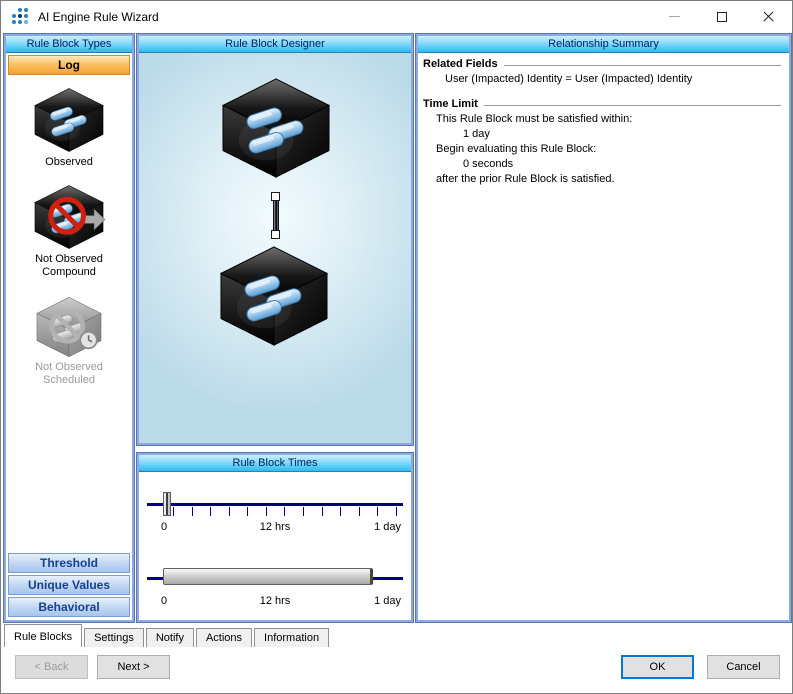  I want to click on rule-block-times-header: Rule Block Times, so click(275, 463).